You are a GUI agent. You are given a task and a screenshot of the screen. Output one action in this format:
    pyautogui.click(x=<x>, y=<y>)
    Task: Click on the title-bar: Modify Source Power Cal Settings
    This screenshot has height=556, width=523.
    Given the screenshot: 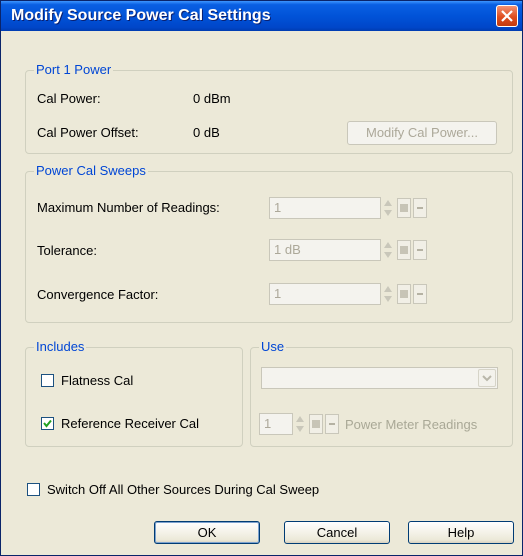 What is the action you would take?
    pyautogui.click(x=261, y=16)
    